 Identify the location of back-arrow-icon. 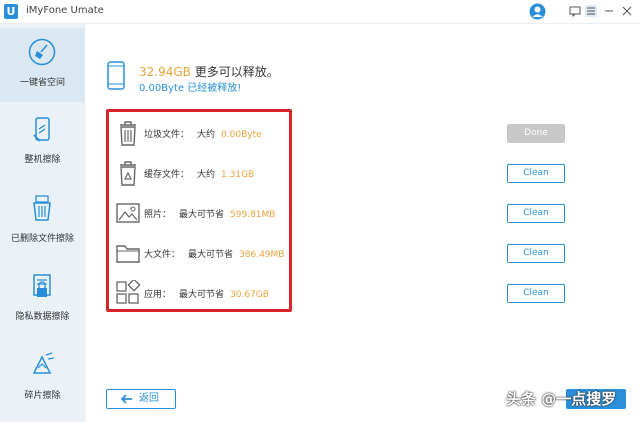
(126, 399).